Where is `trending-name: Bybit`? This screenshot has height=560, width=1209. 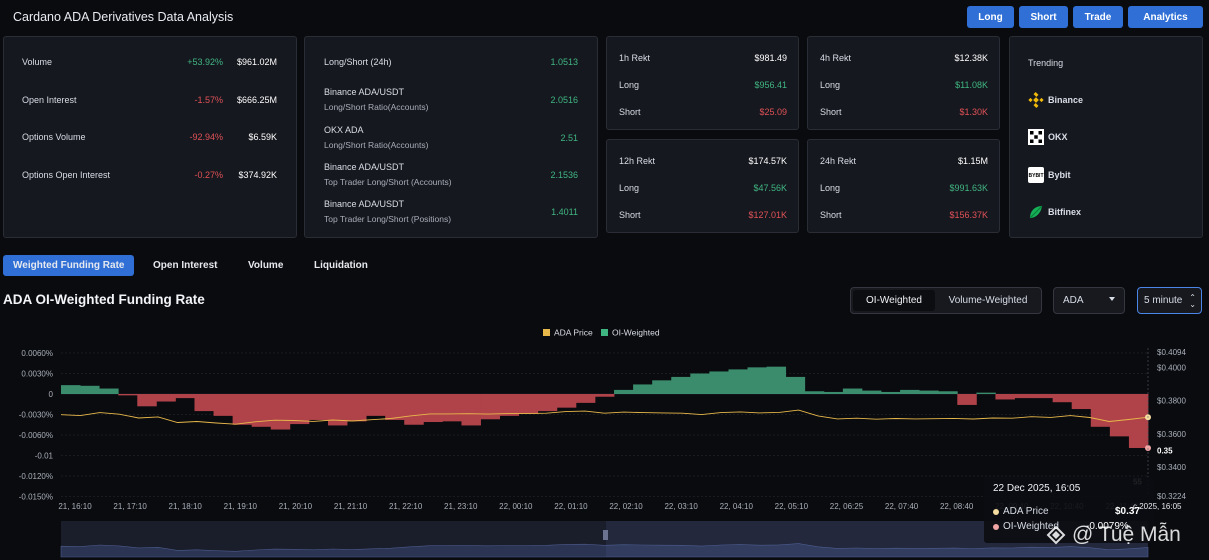
trending-name: Bybit is located at coordinates (1059, 175).